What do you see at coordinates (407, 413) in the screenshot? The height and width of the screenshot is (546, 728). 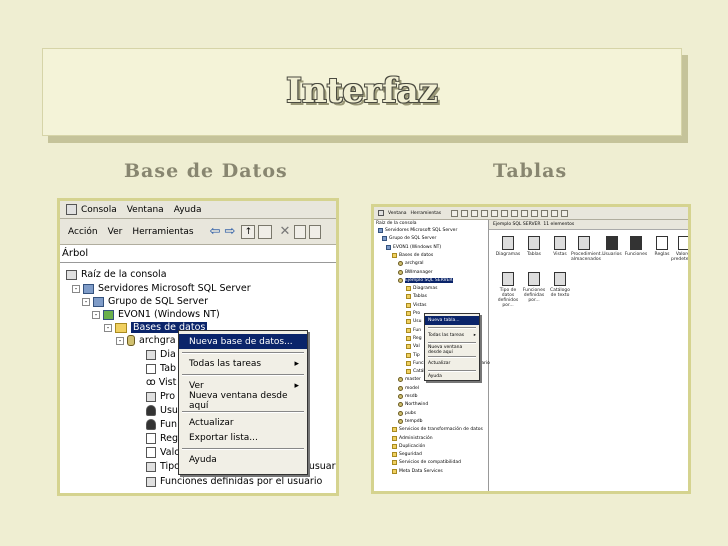 I see `tree-item: pubs` at bounding box center [407, 413].